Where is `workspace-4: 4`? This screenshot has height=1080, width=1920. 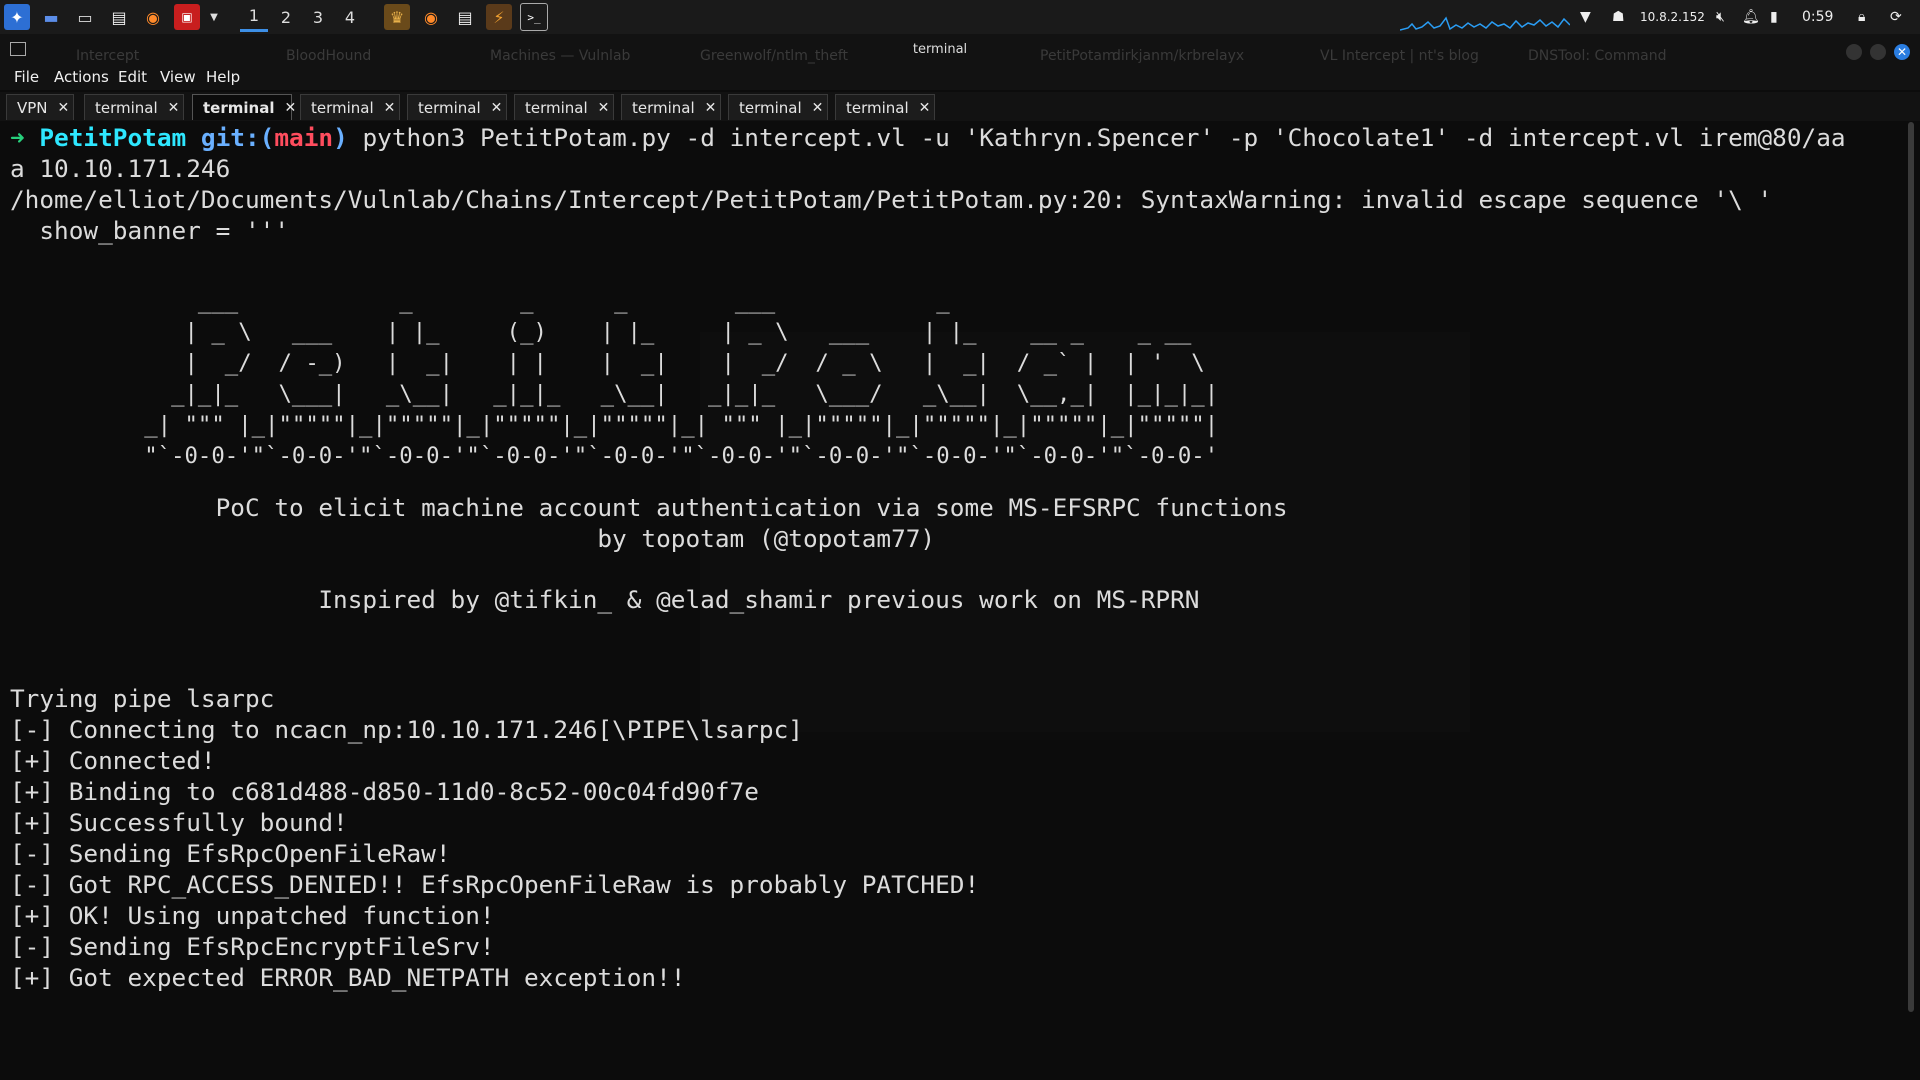
workspace-4: 4 is located at coordinates (350, 17).